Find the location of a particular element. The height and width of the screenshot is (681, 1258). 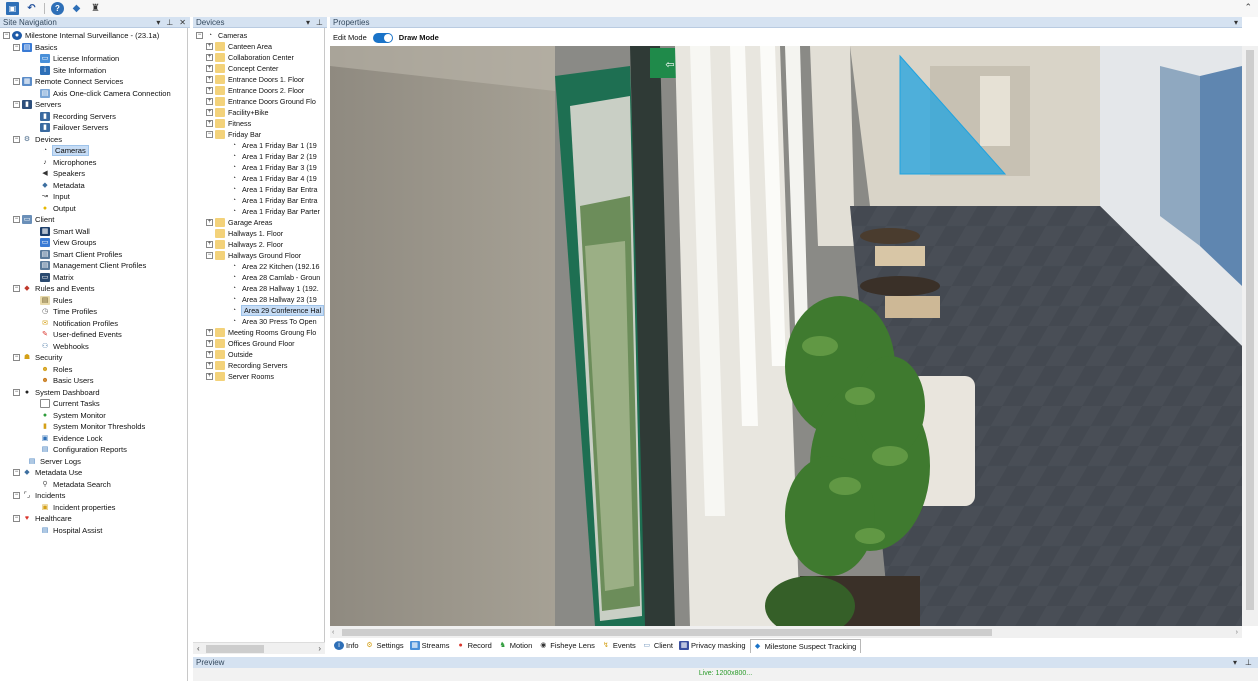

device-folder-entrance-doors-1: + Entrance Doors 1. Floor is located at coordinates (255, 80).